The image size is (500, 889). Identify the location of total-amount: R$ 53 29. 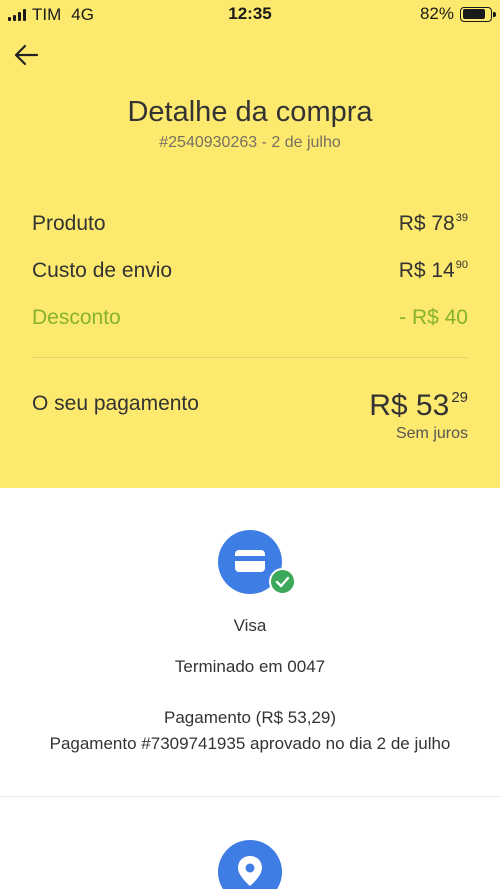
(418, 406).